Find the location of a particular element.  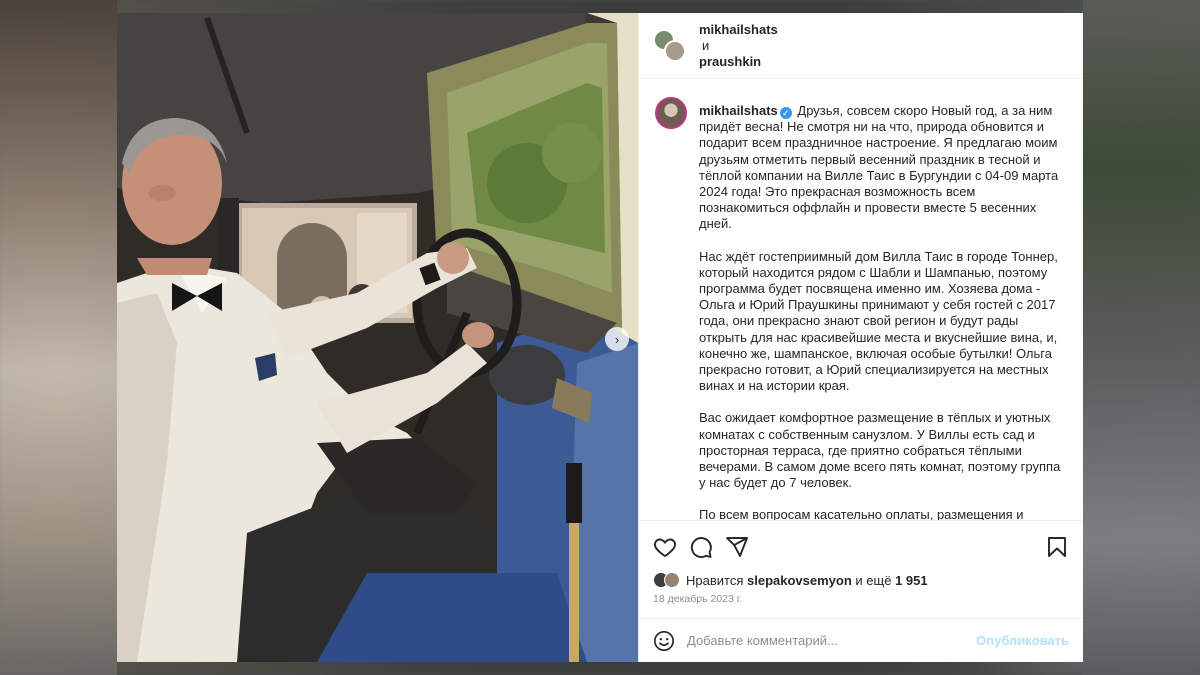

chevron-right-icon: › is located at coordinates (617, 339).